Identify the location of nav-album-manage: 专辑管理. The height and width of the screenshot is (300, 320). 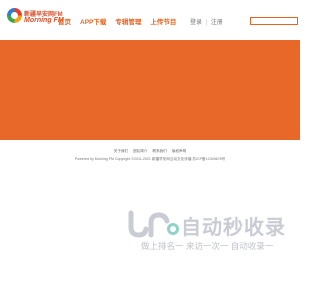
(128, 21).